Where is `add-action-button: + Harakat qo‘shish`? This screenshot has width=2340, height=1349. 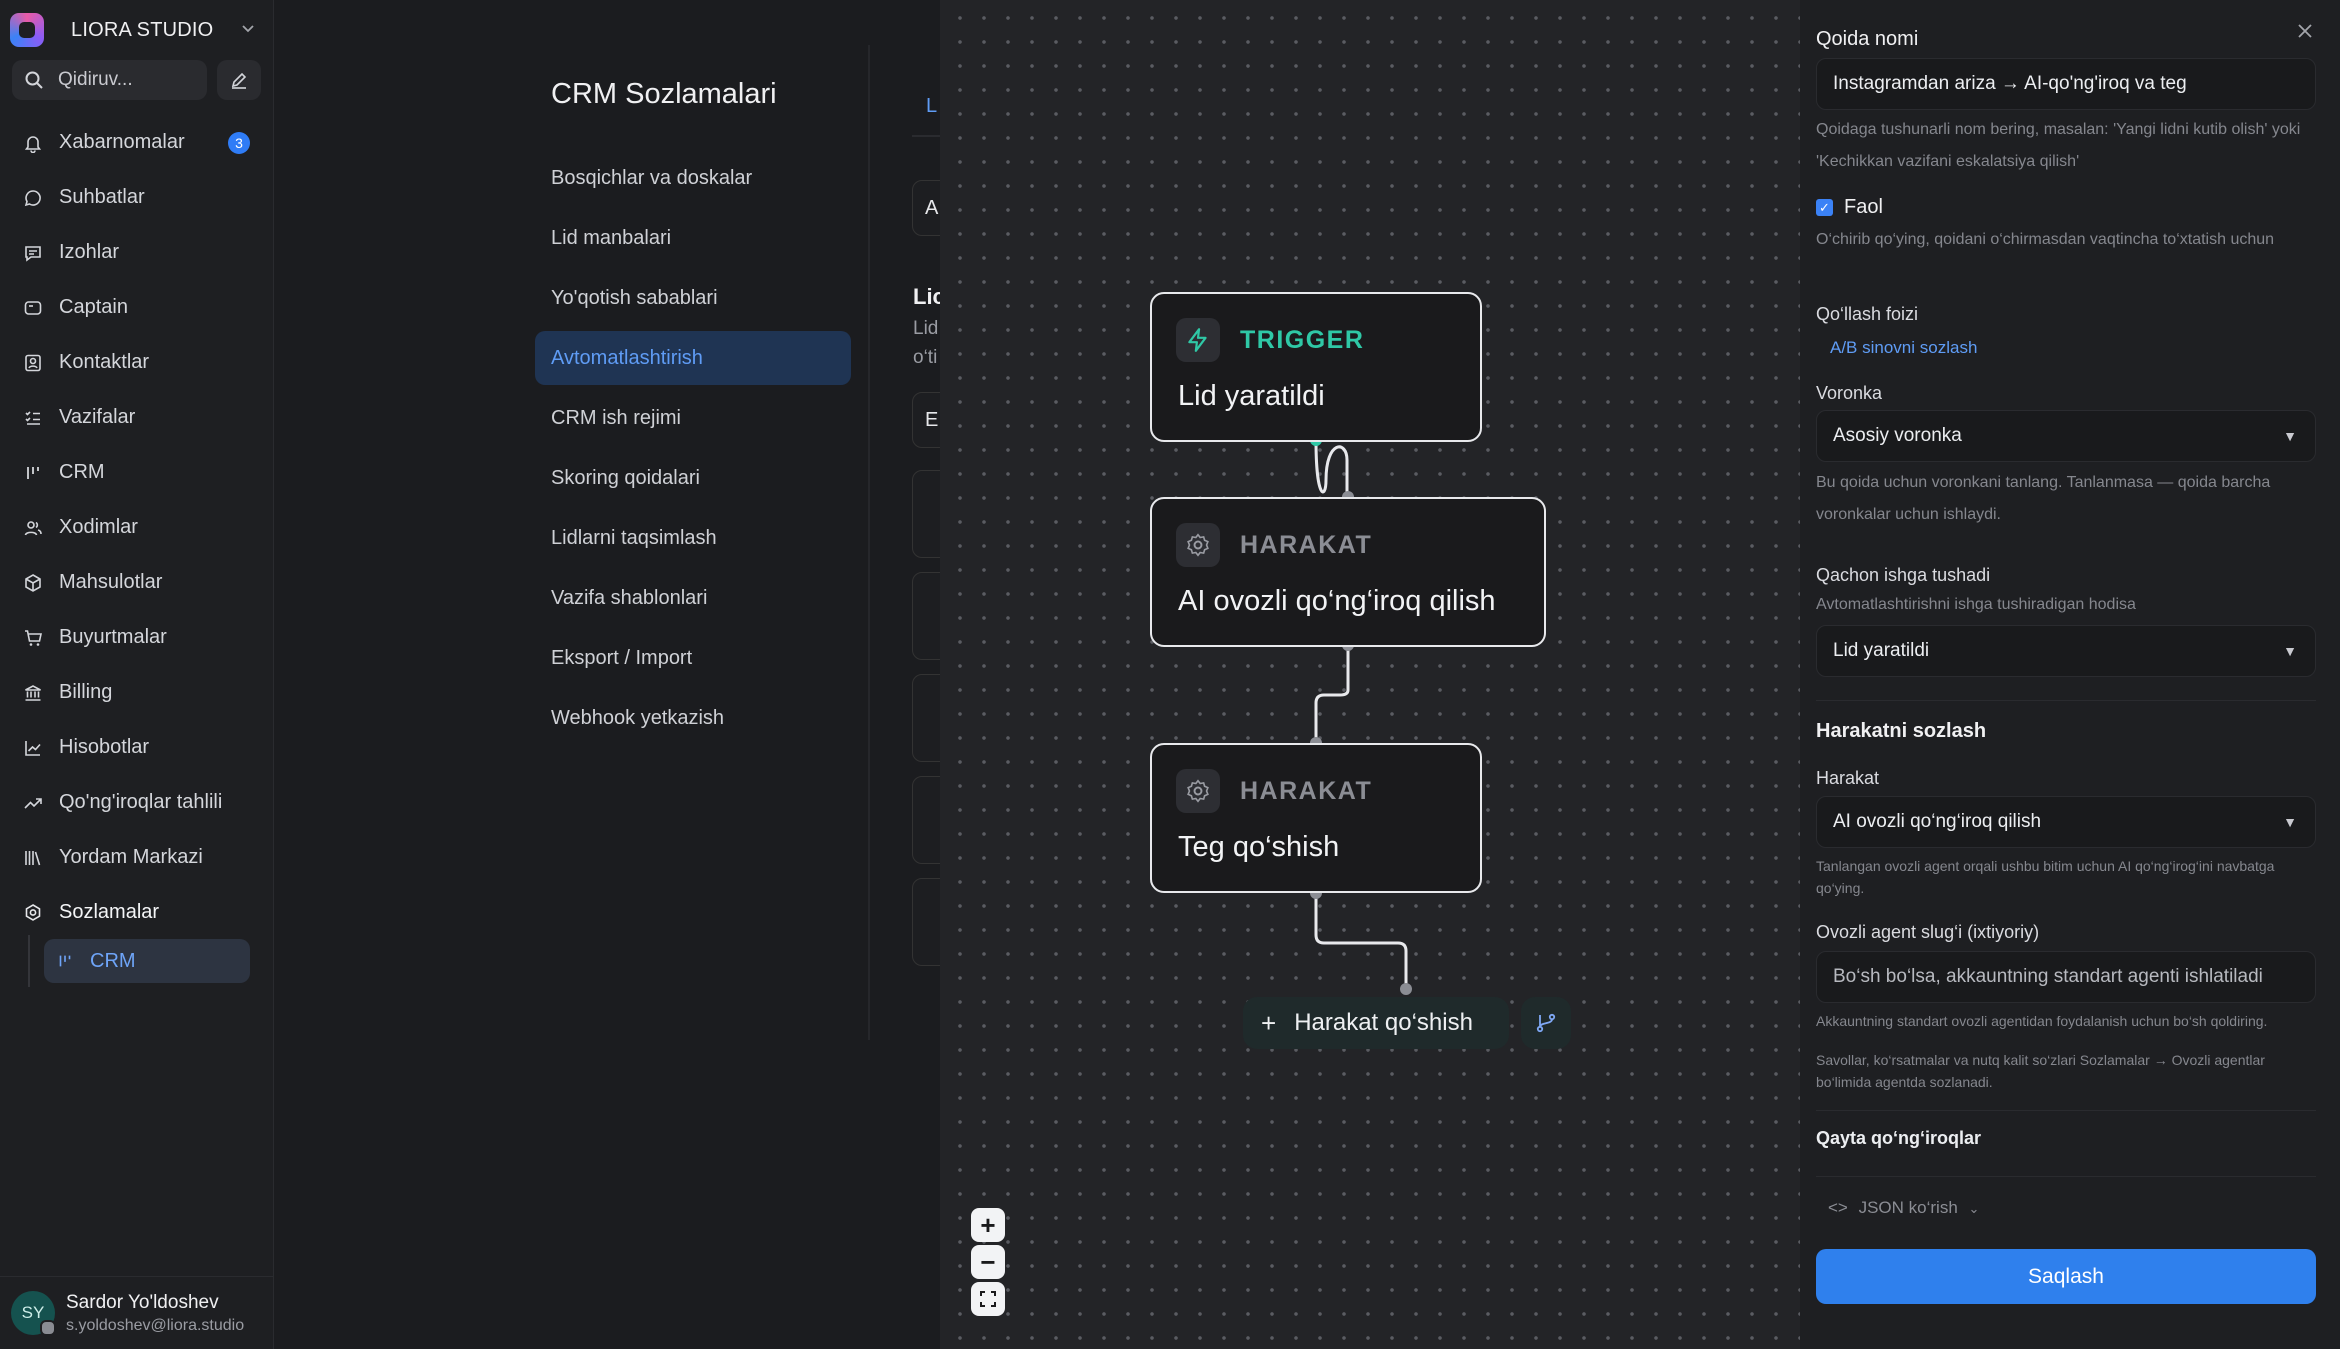 add-action-button: + Harakat qo‘shish is located at coordinates (1376, 1023).